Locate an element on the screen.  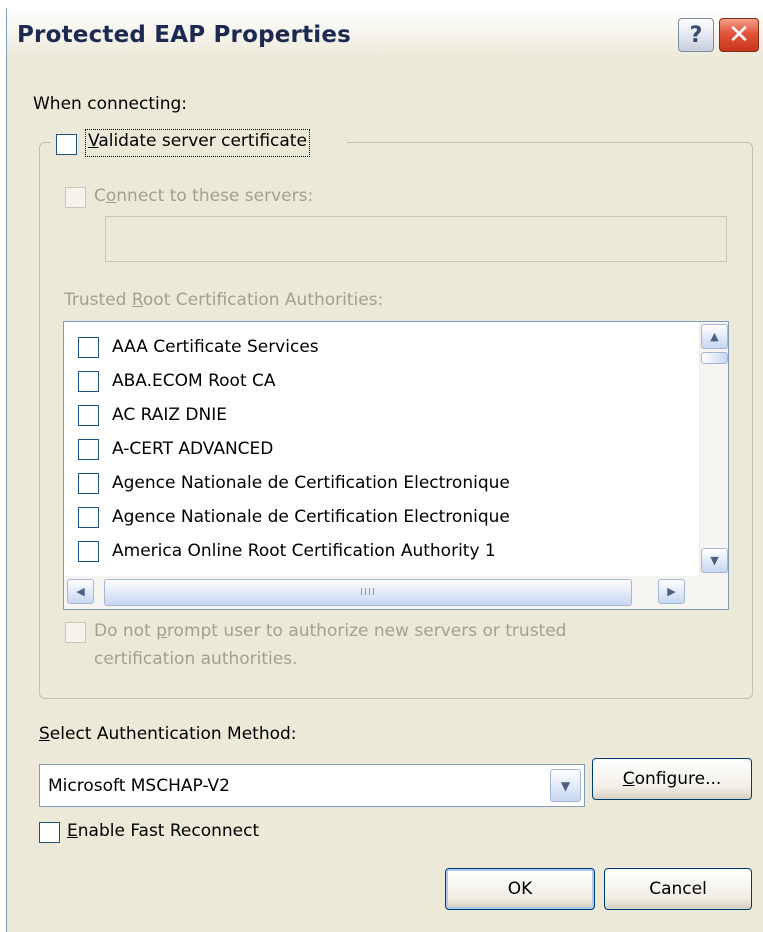
scroll-right-button: ▶ is located at coordinates (671, 591).